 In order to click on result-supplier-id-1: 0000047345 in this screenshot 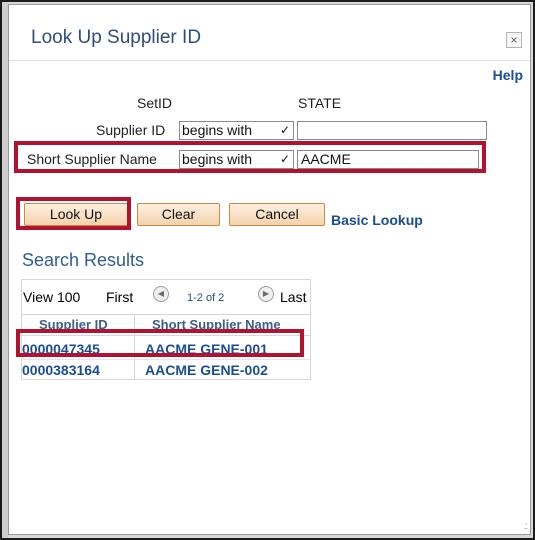, I will do `click(61, 349)`.